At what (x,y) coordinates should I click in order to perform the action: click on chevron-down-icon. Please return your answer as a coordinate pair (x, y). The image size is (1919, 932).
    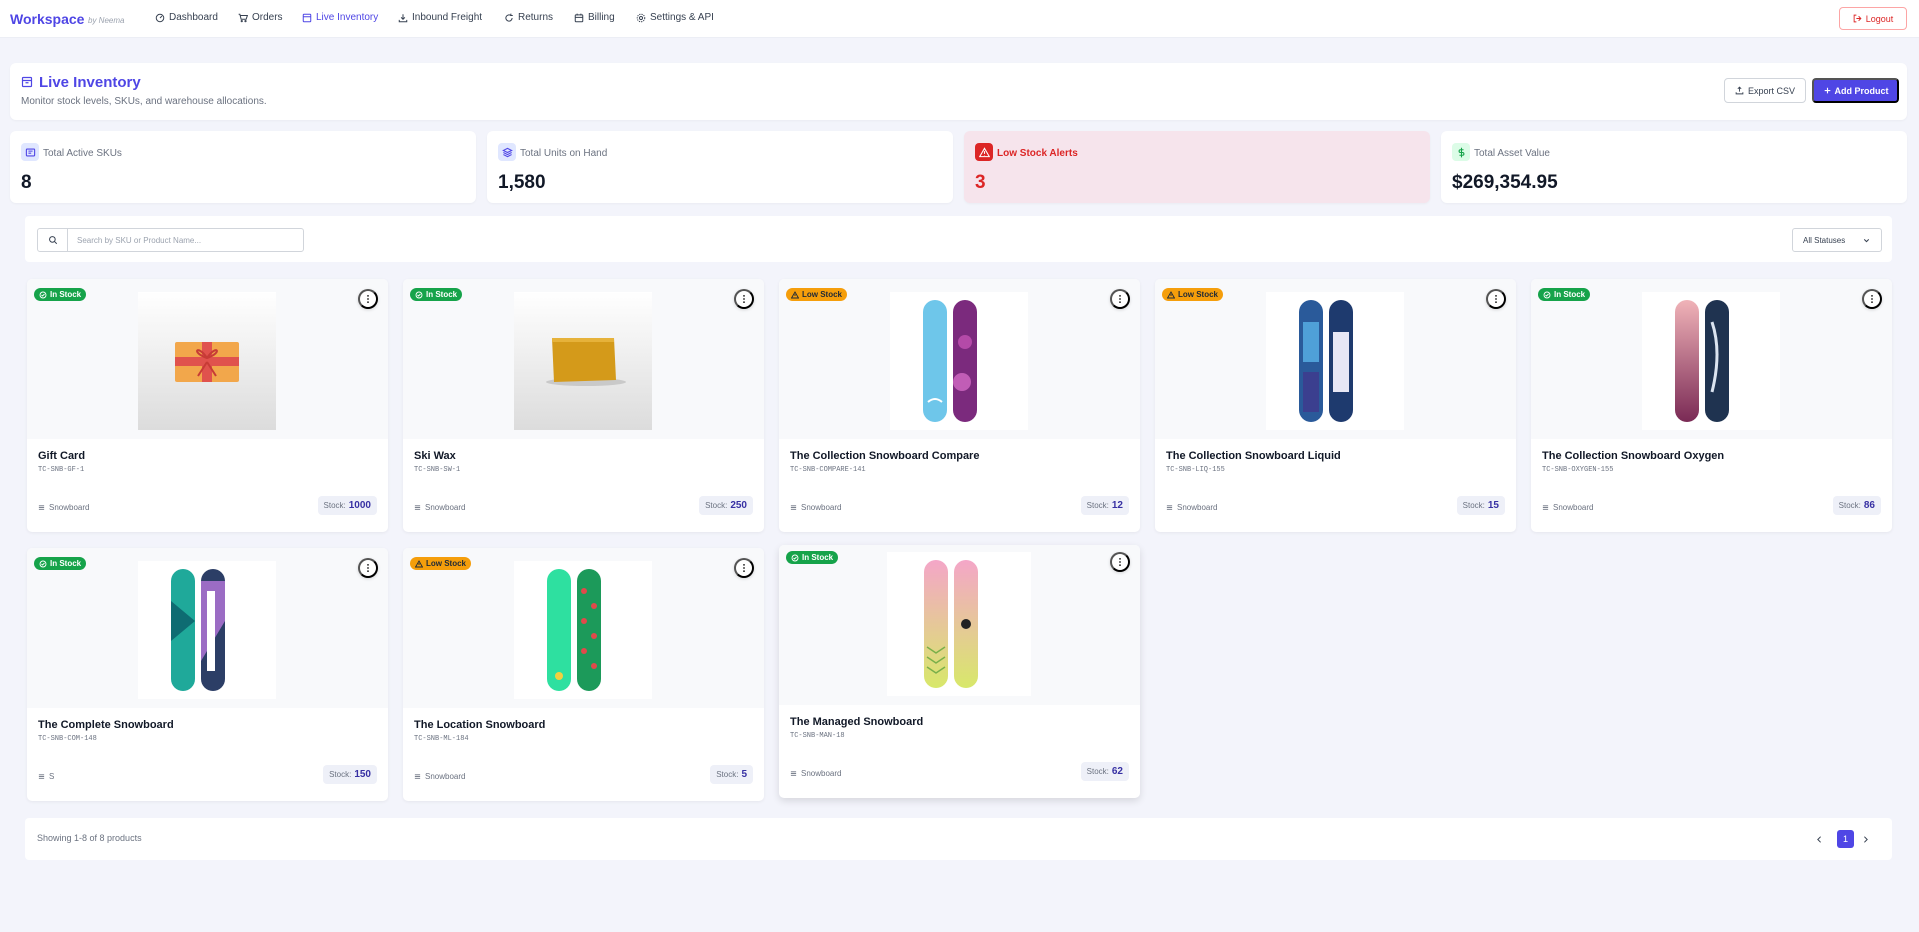
    Looking at the image, I should click on (1866, 240).